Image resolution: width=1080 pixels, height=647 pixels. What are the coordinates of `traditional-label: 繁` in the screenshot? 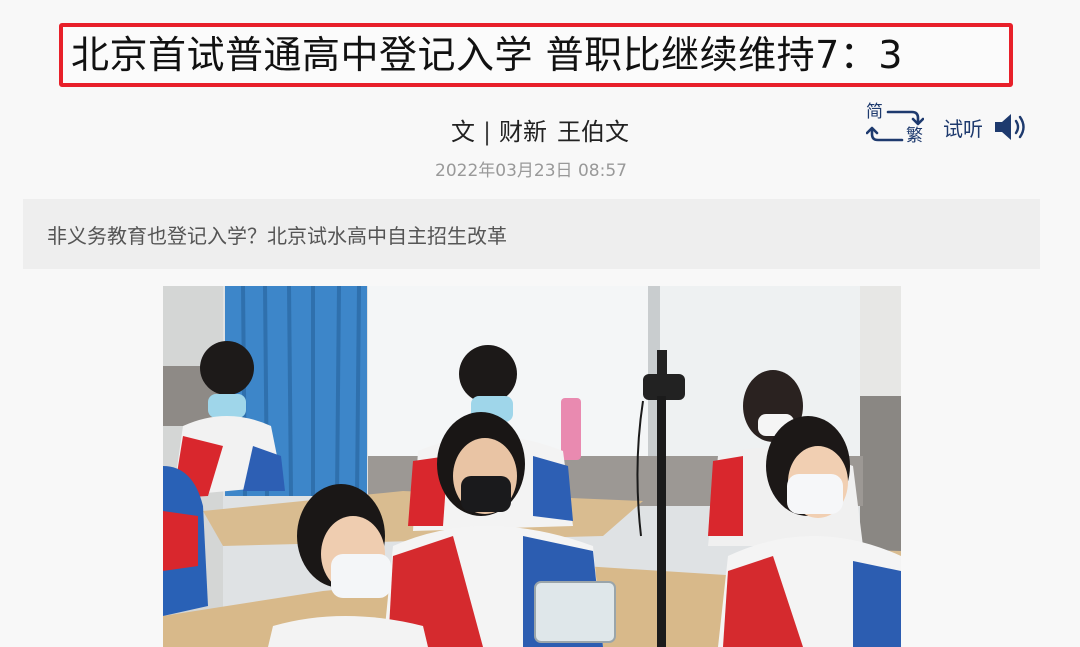 It's located at (914, 136).